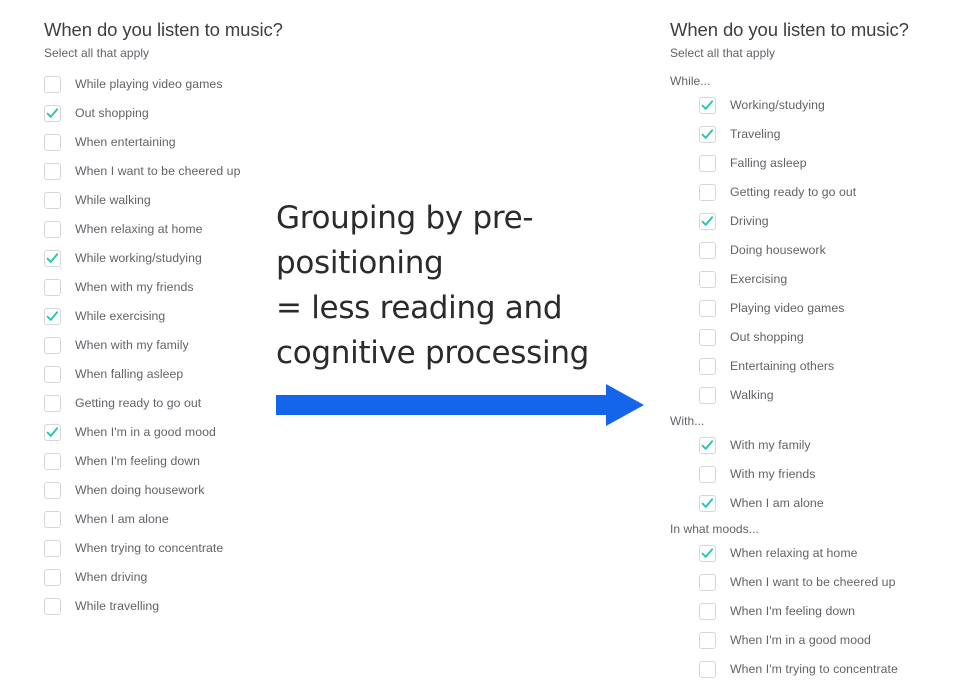 Image resolution: width=956 pixels, height=689 pixels. What do you see at coordinates (824, 366) in the screenshot?
I see `checkbox-option-row: Entertaining others` at bounding box center [824, 366].